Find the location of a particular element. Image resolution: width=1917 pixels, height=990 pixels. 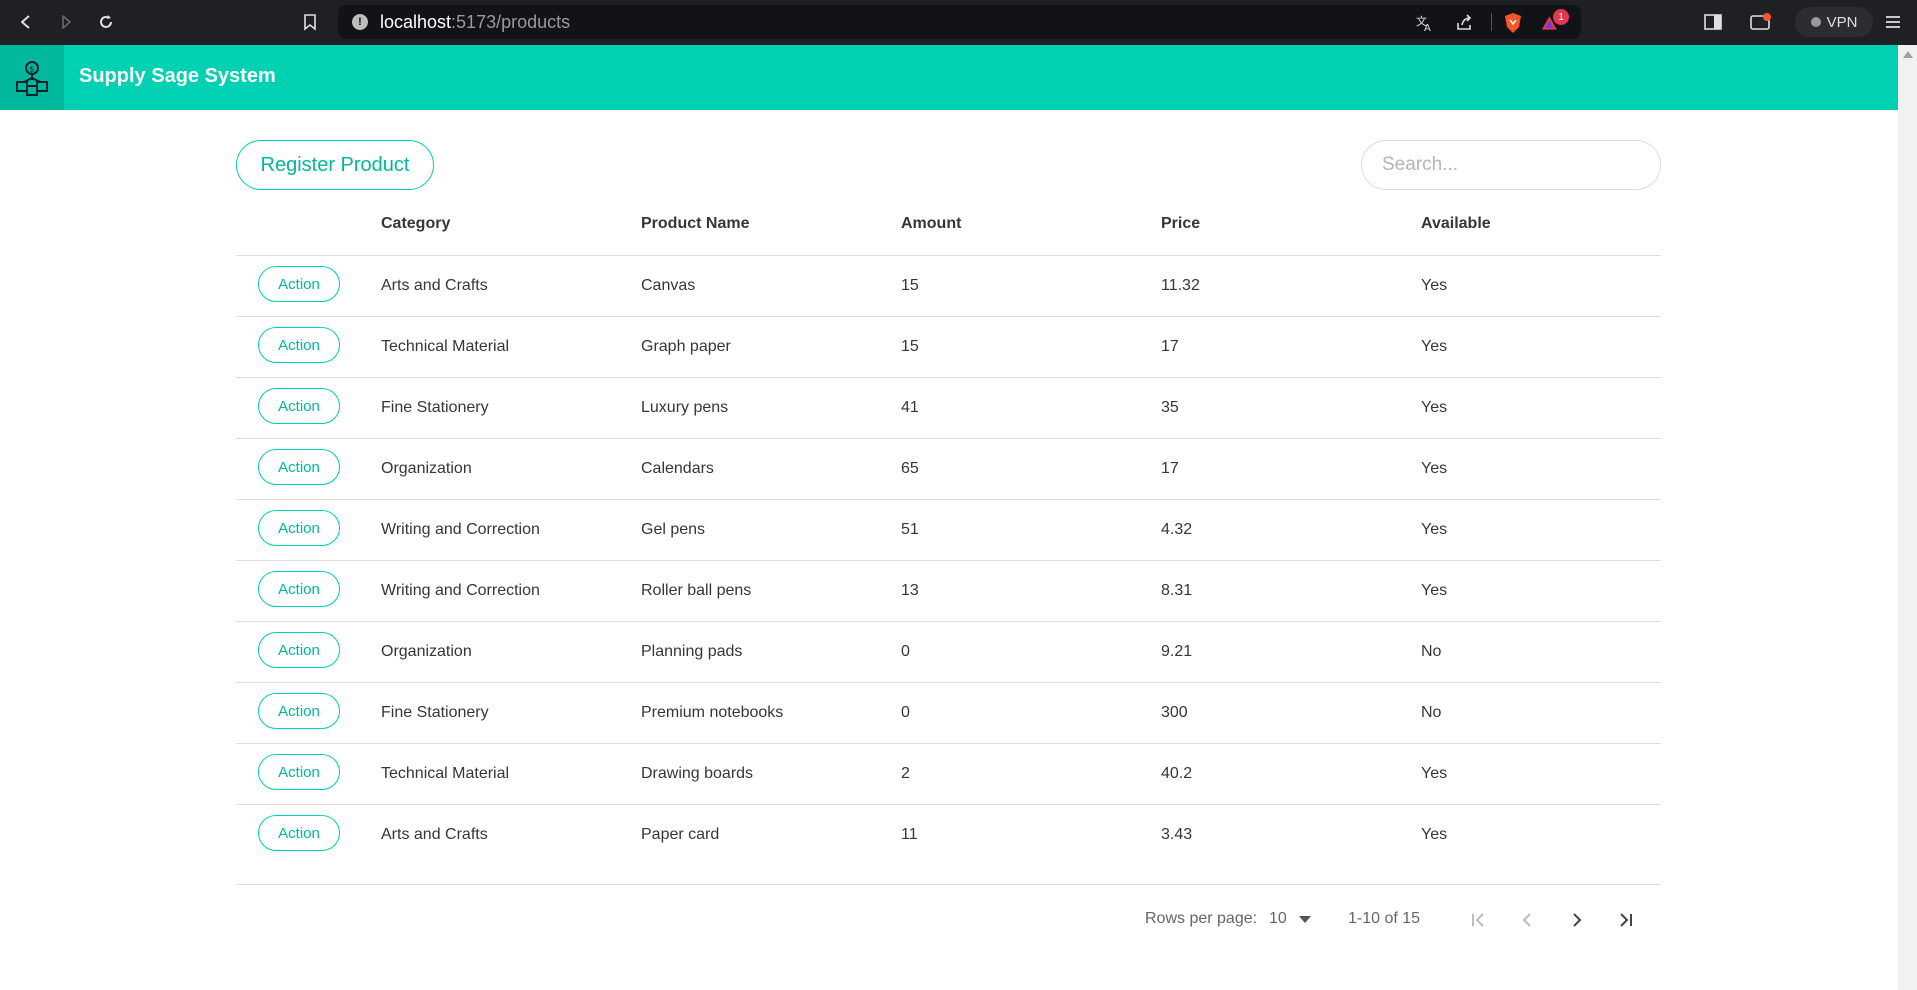

next-page-icon is located at coordinates (1577, 920).